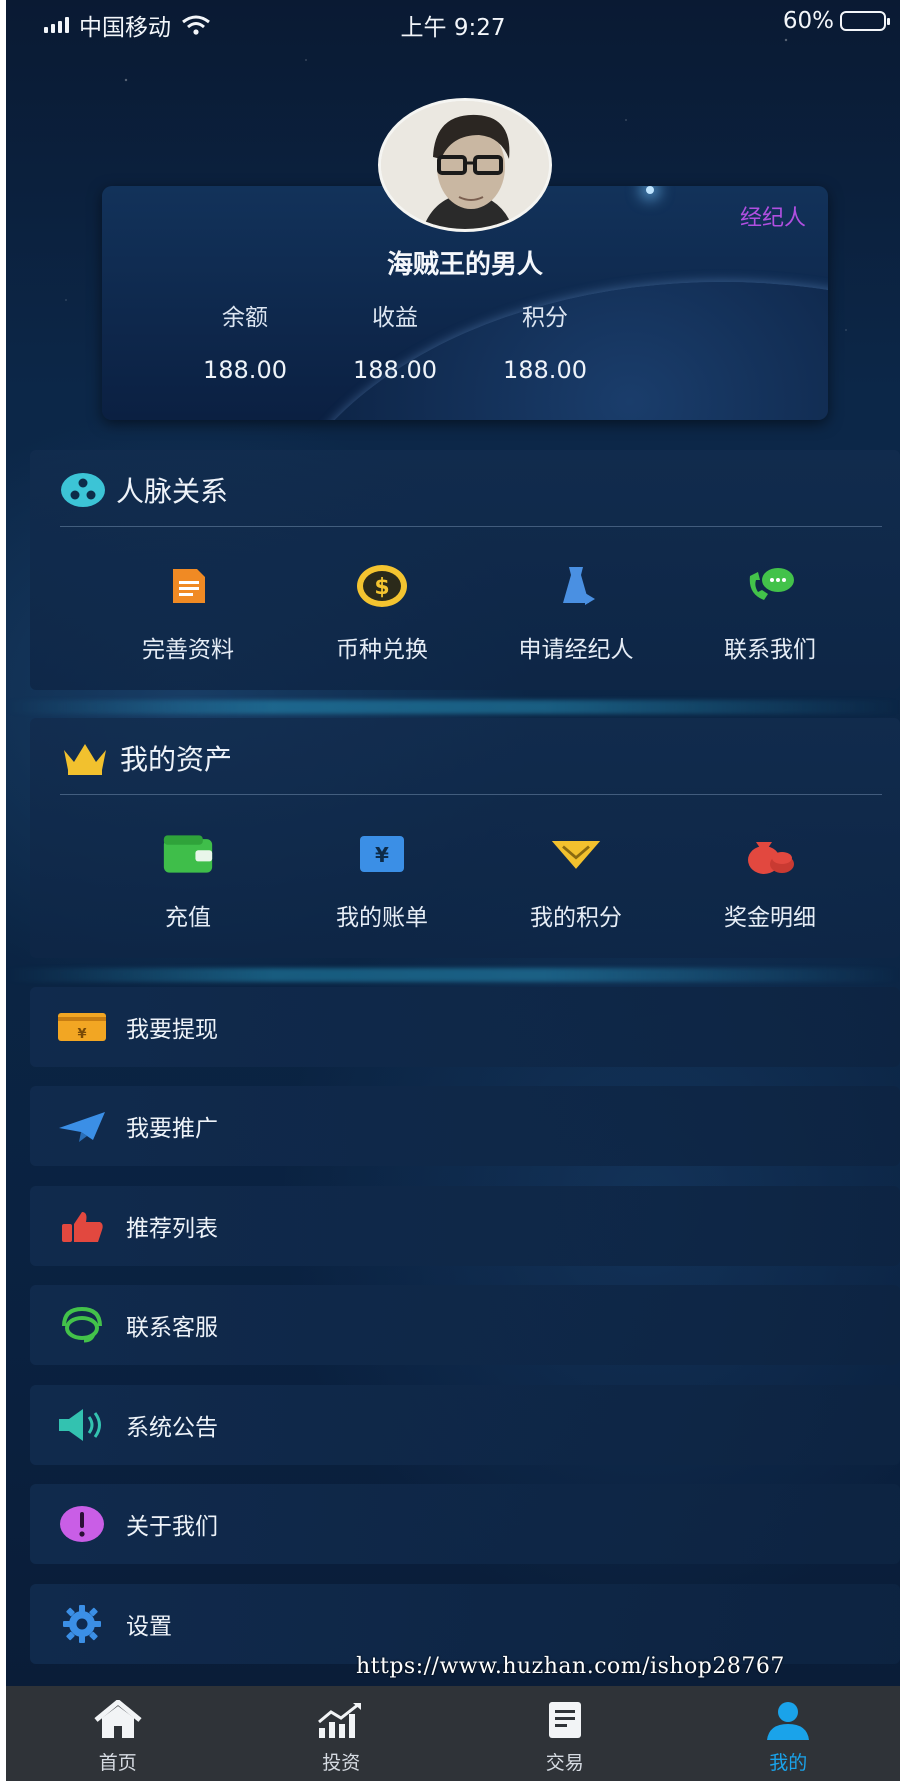  Describe the element at coordinates (82, 1127) in the screenshot. I see `paper-plane-icon` at that location.